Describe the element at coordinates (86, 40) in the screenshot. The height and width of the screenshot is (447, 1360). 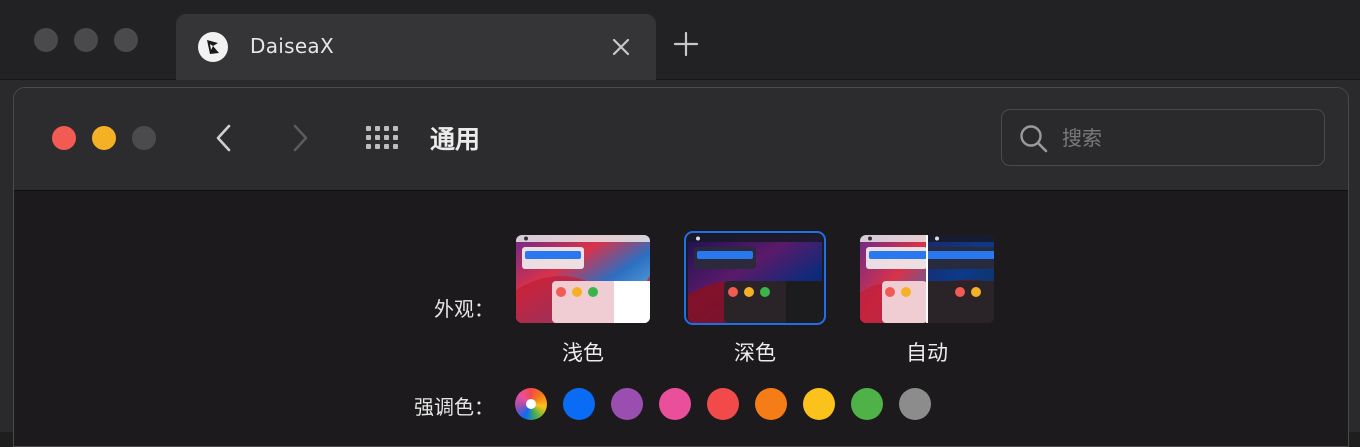
I see `browser-minimize-dot` at that location.